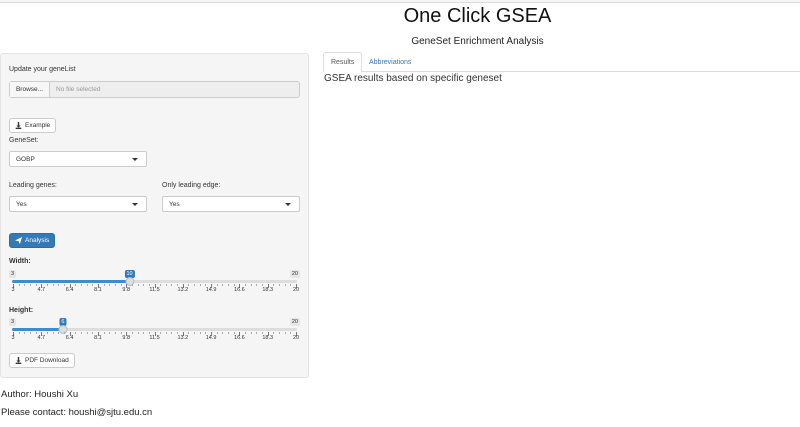 This screenshot has width=800, height=427. What do you see at coordinates (42, 360) in the screenshot?
I see `pdf-download-button: PDF Download` at bounding box center [42, 360].